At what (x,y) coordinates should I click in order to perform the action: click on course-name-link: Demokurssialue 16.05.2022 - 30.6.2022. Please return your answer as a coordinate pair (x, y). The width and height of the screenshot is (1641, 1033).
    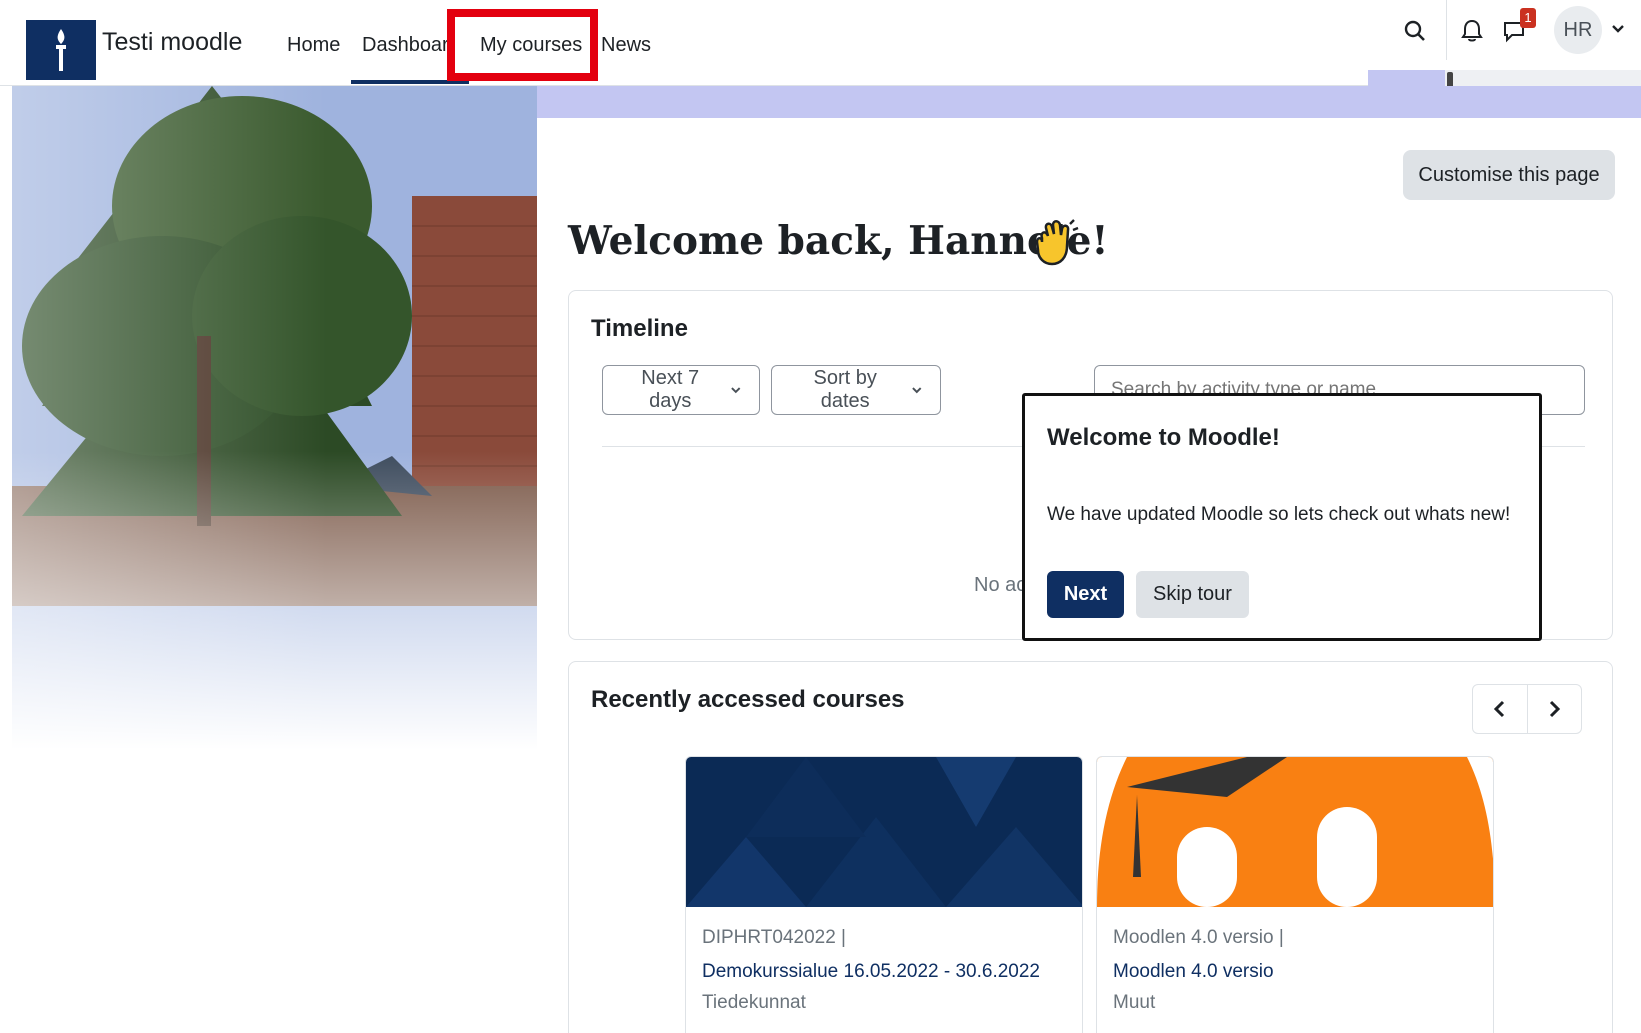
    Looking at the image, I should click on (871, 972).